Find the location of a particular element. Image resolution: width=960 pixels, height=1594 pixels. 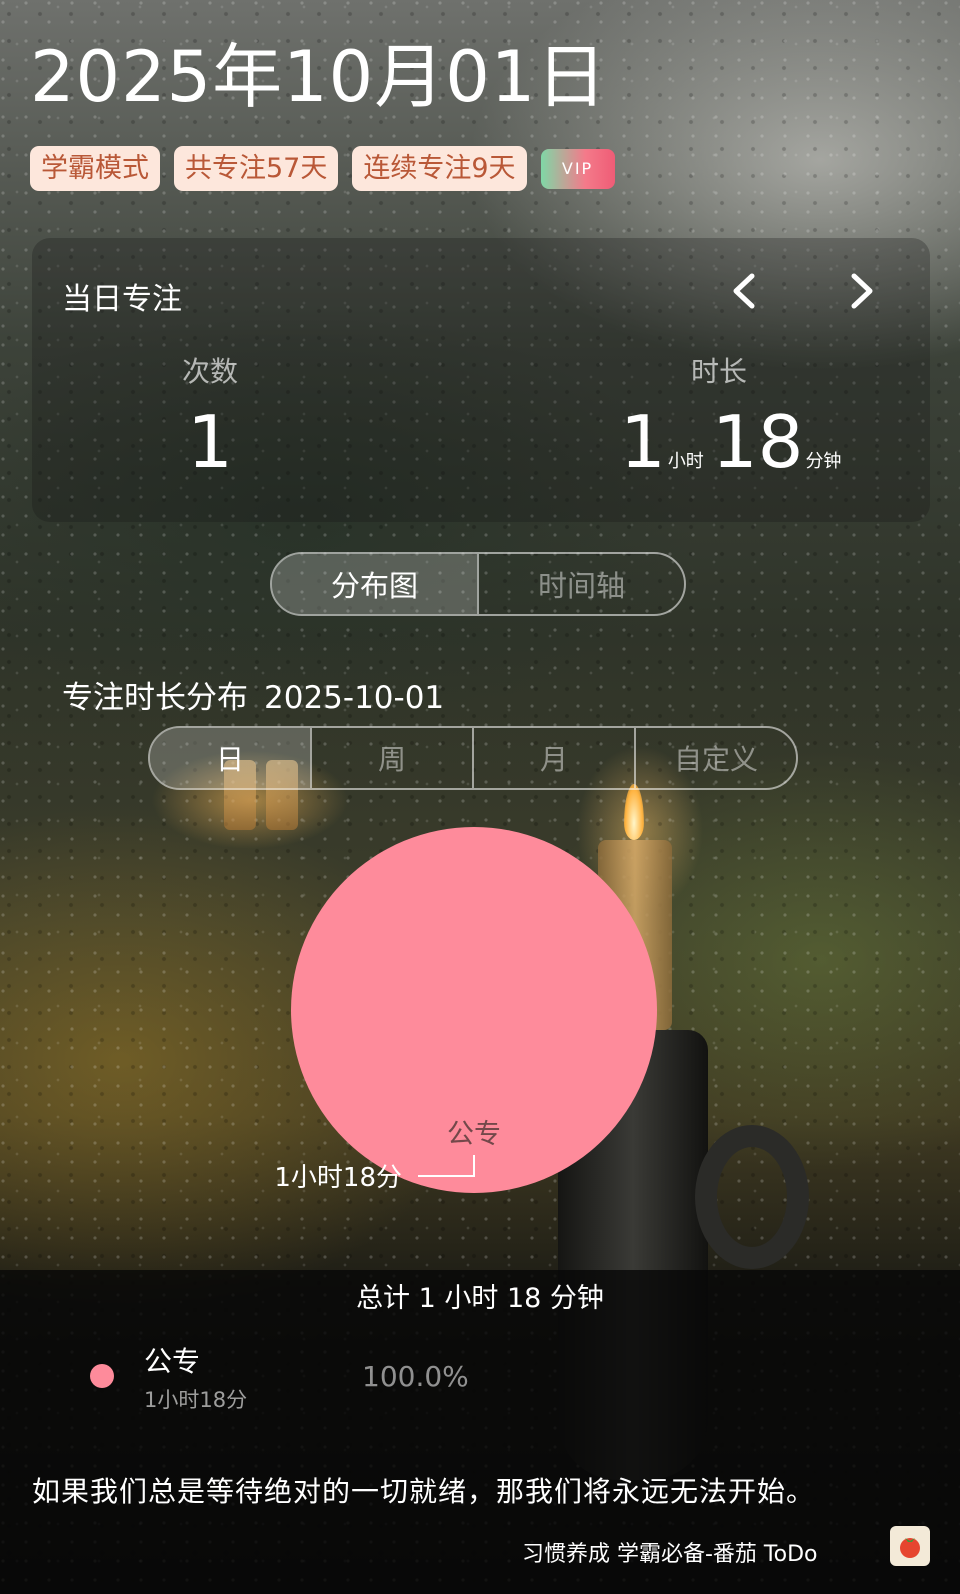

tab-month: 月 is located at coordinates (553, 758).